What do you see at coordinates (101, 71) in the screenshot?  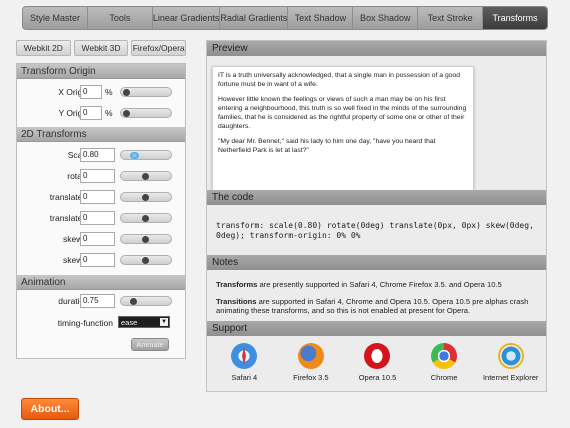 I see `transform-origin-heading: Transform Origin` at bounding box center [101, 71].